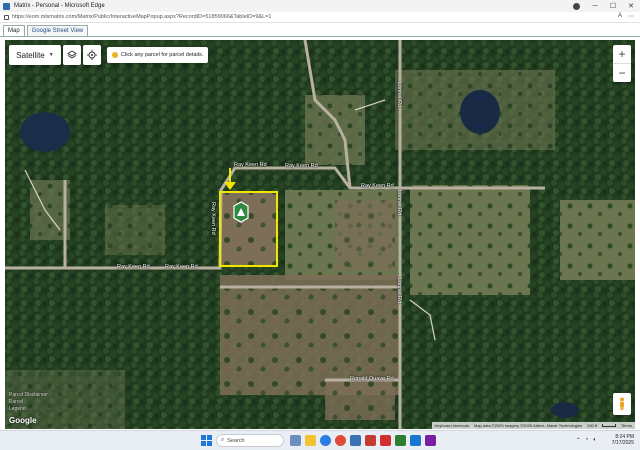 Image resolution: width=640 pixels, height=450 pixels. Describe the element at coordinates (370, 440) in the screenshot. I see `powerpoint-icon` at that location.